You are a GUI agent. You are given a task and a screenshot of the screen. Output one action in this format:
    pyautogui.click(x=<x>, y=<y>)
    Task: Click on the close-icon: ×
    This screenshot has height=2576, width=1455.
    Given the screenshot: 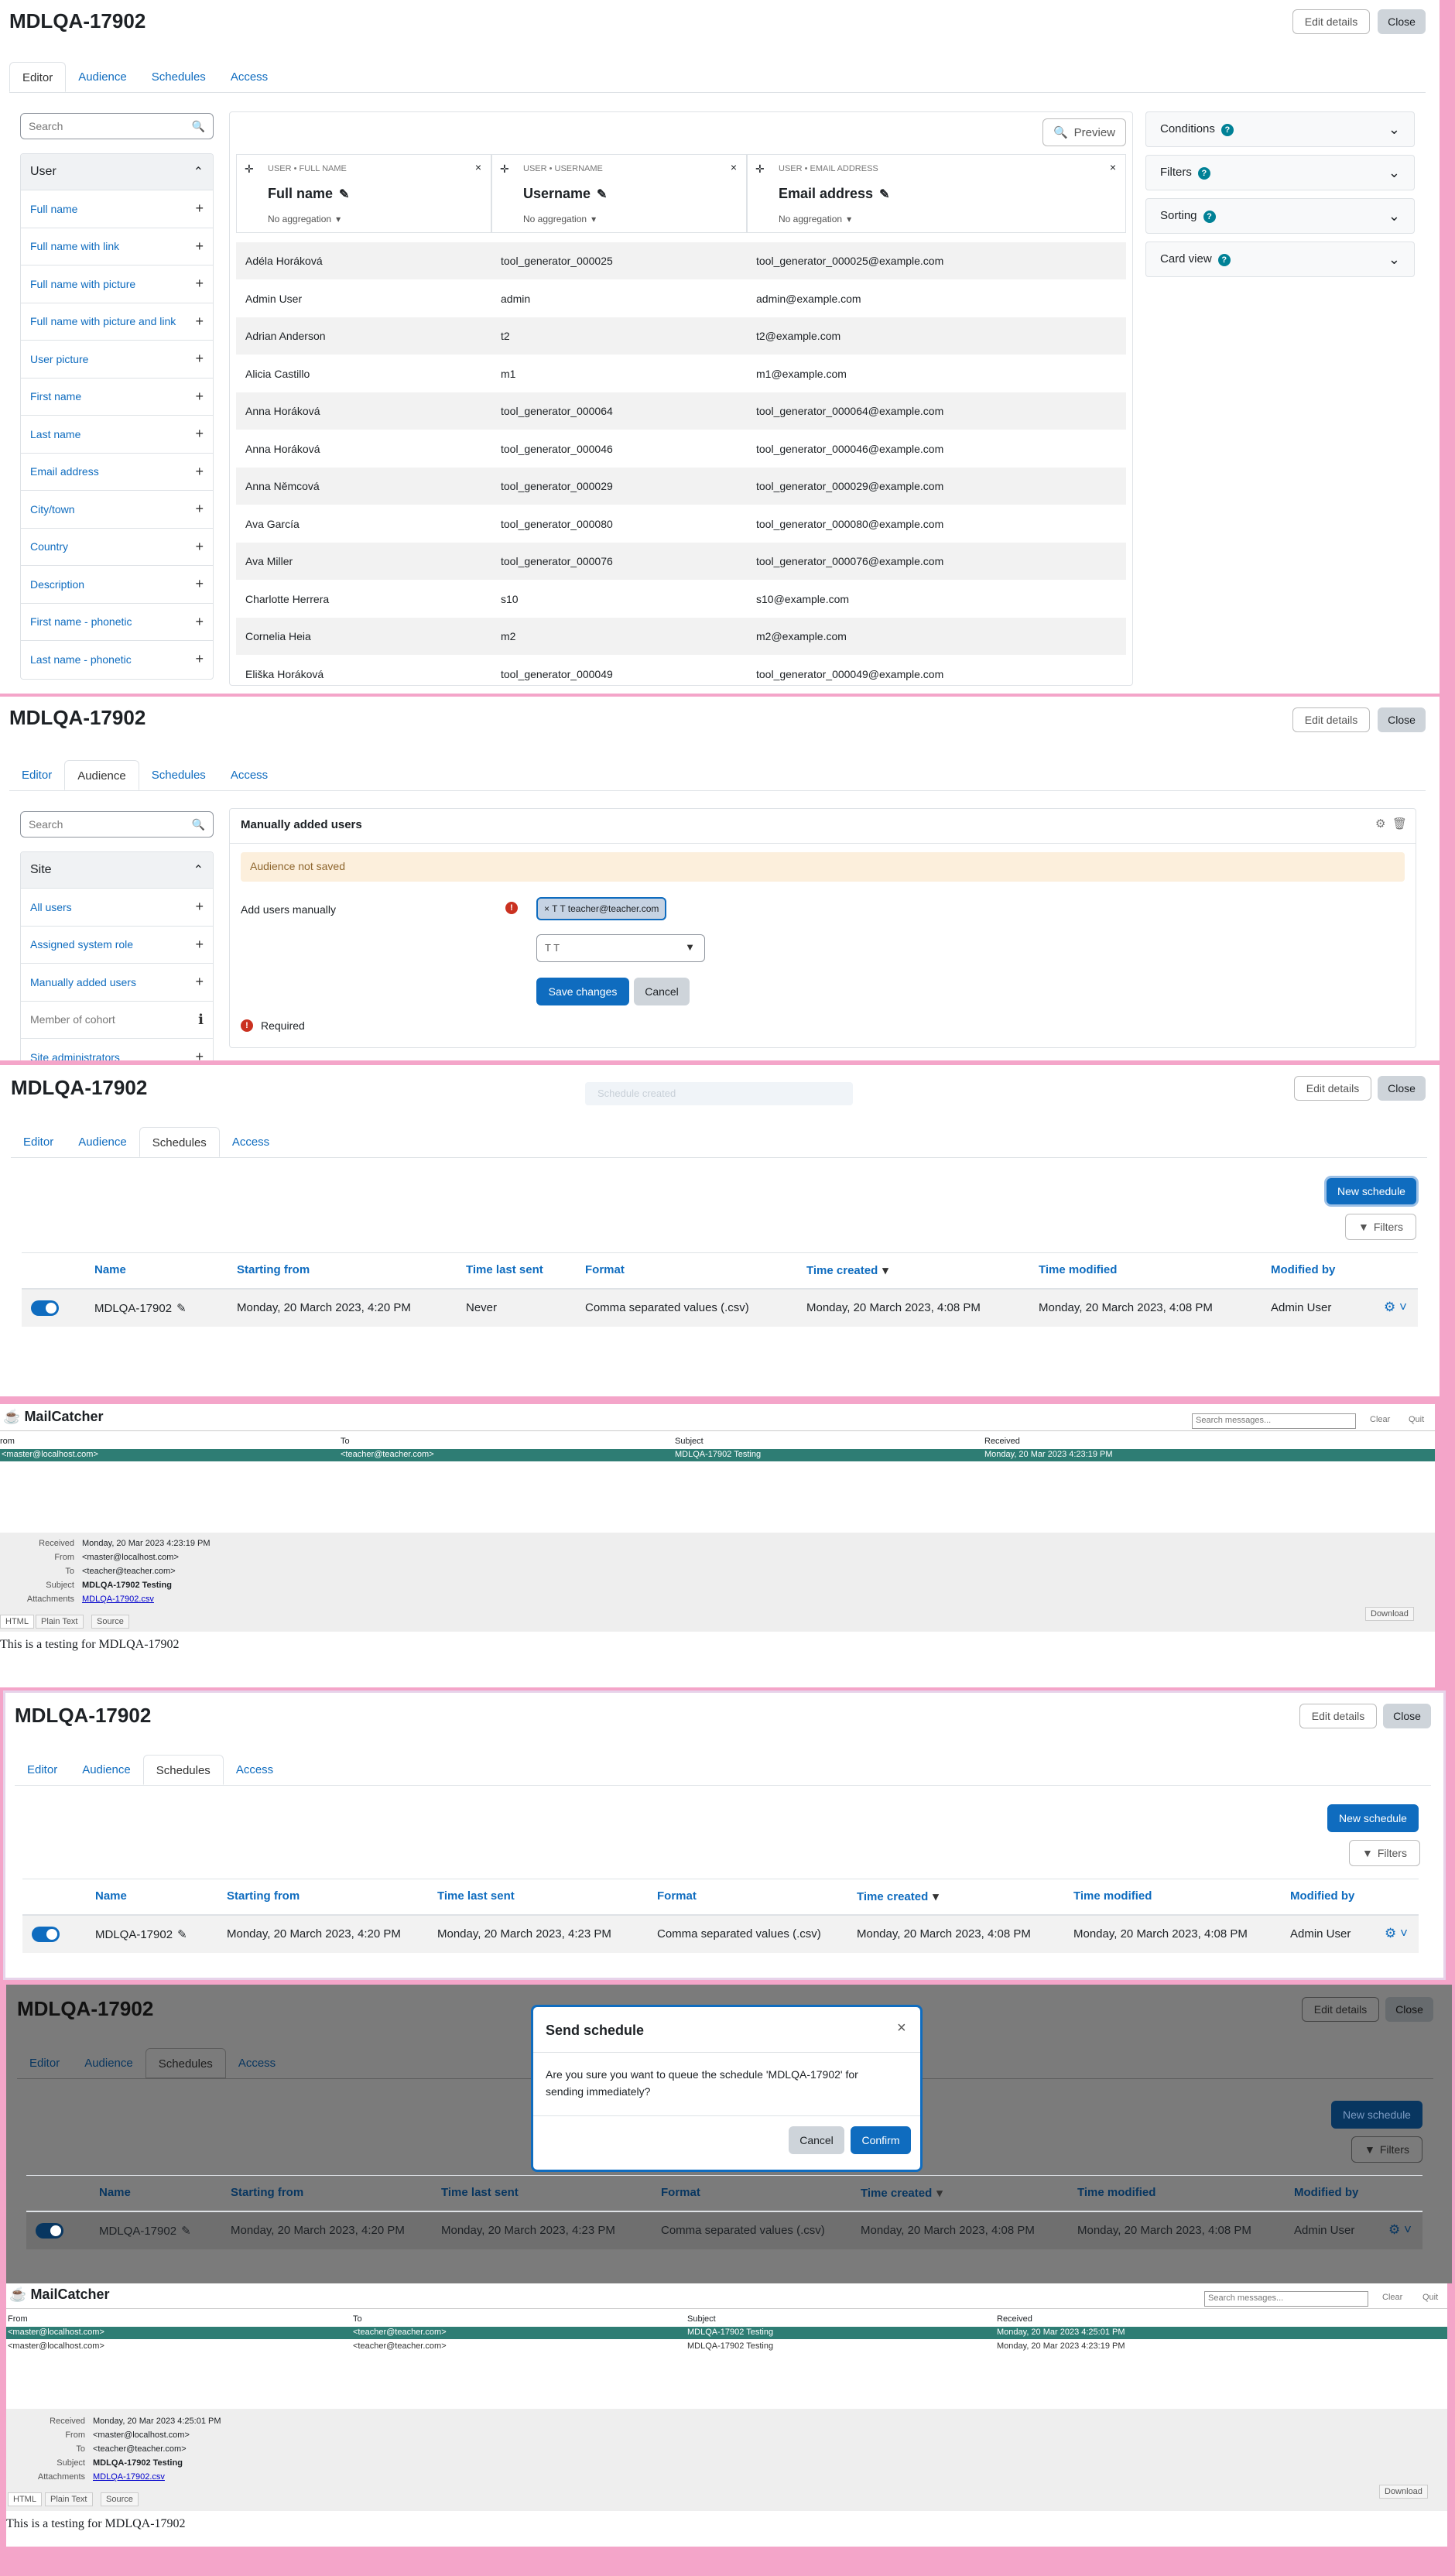 What is the action you would take?
    pyautogui.click(x=901, y=2028)
    